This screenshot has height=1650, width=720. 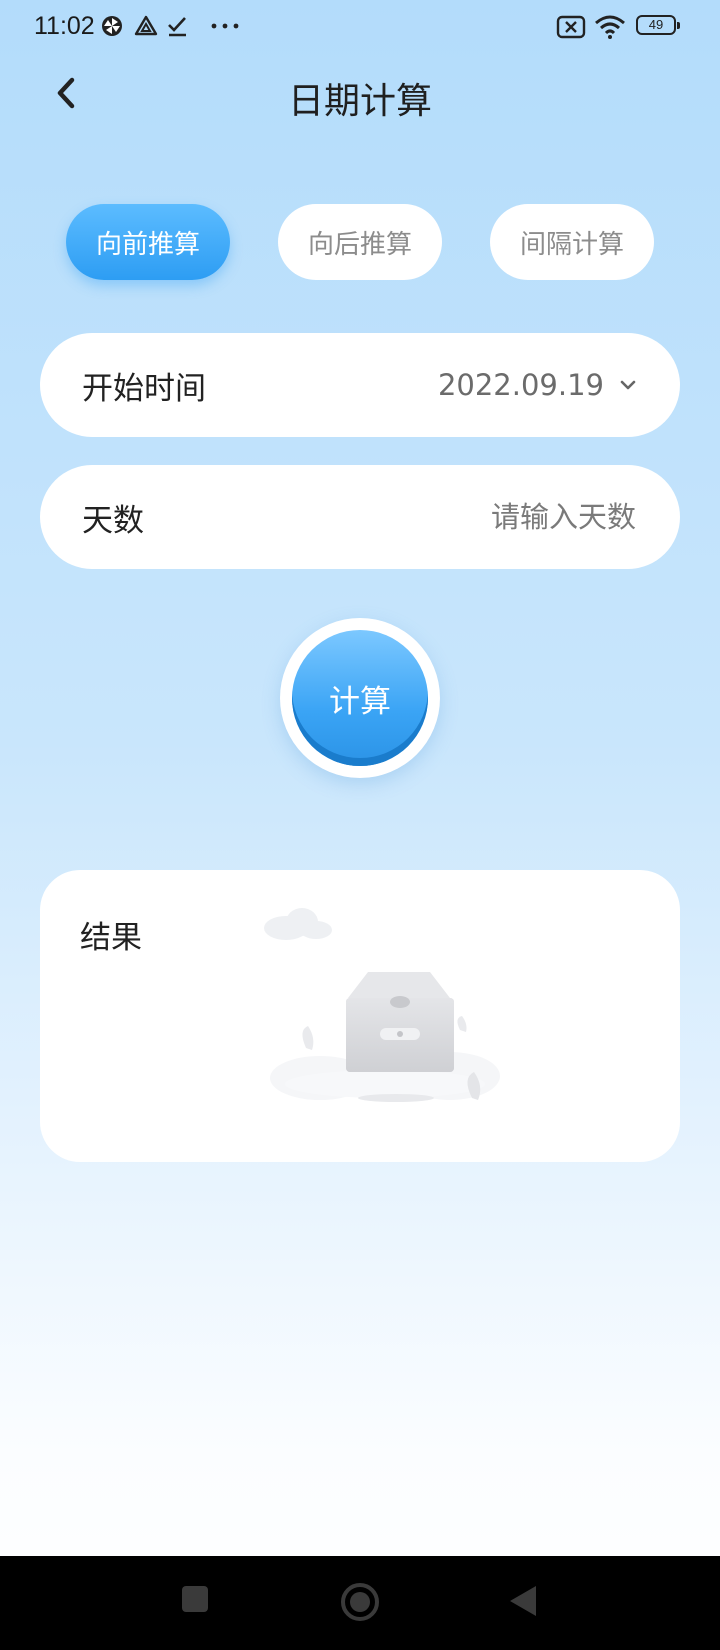 I want to click on back-icon, so click(x=523, y=1601).